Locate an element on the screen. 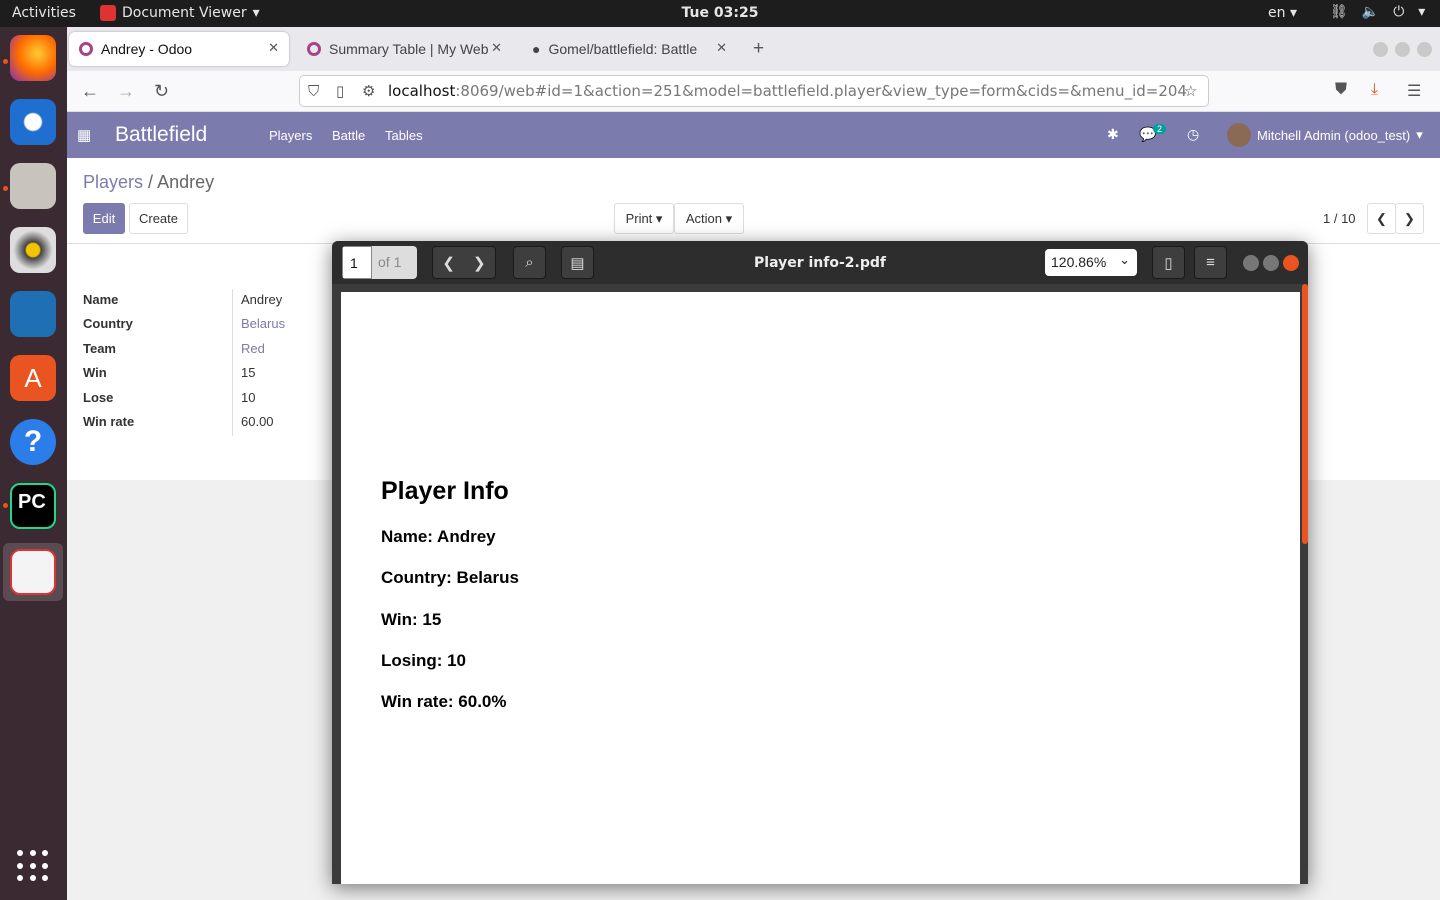 The width and height of the screenshot is (1440, 900). files-icon is located at coordinates (33, 186).